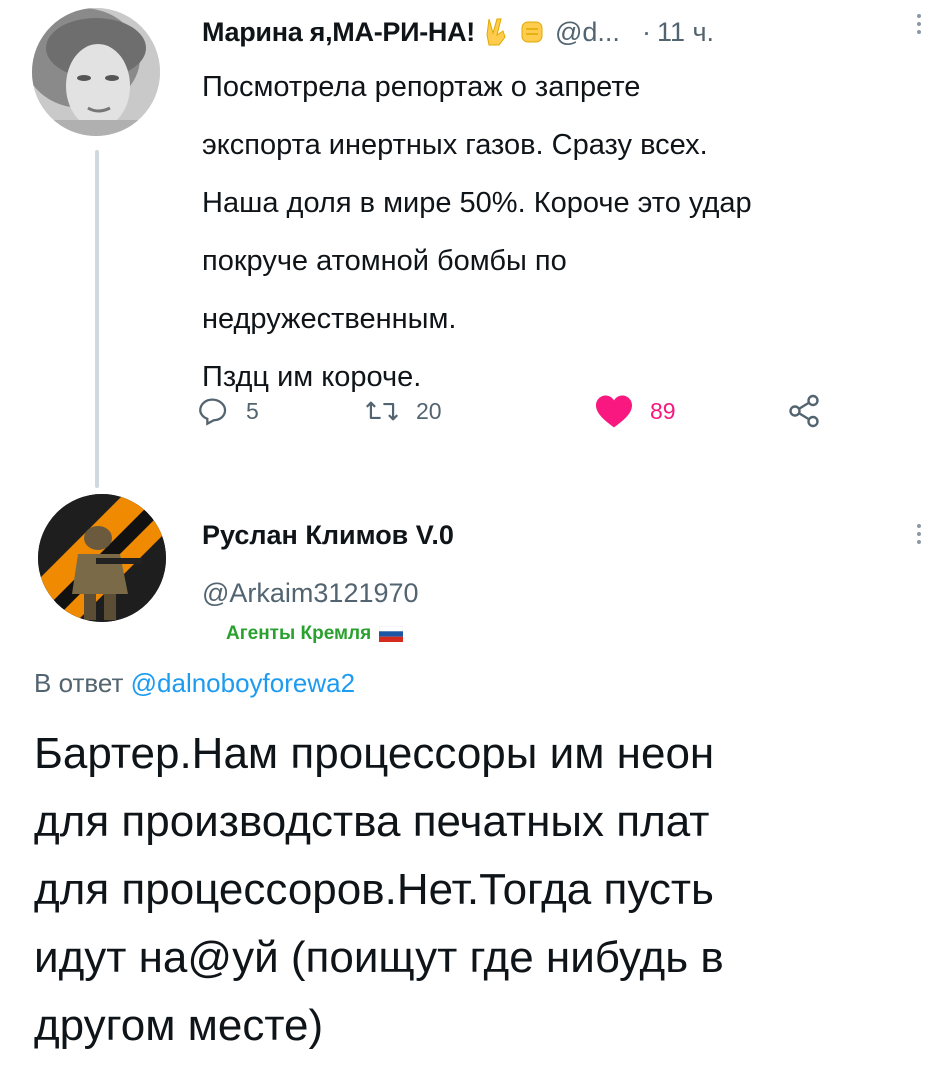  What do you see at coordinates (243, 683) in the screenshot?
I see `reply-mention-link: @dalnoboyforewa2` at bounding box center [243, 683].